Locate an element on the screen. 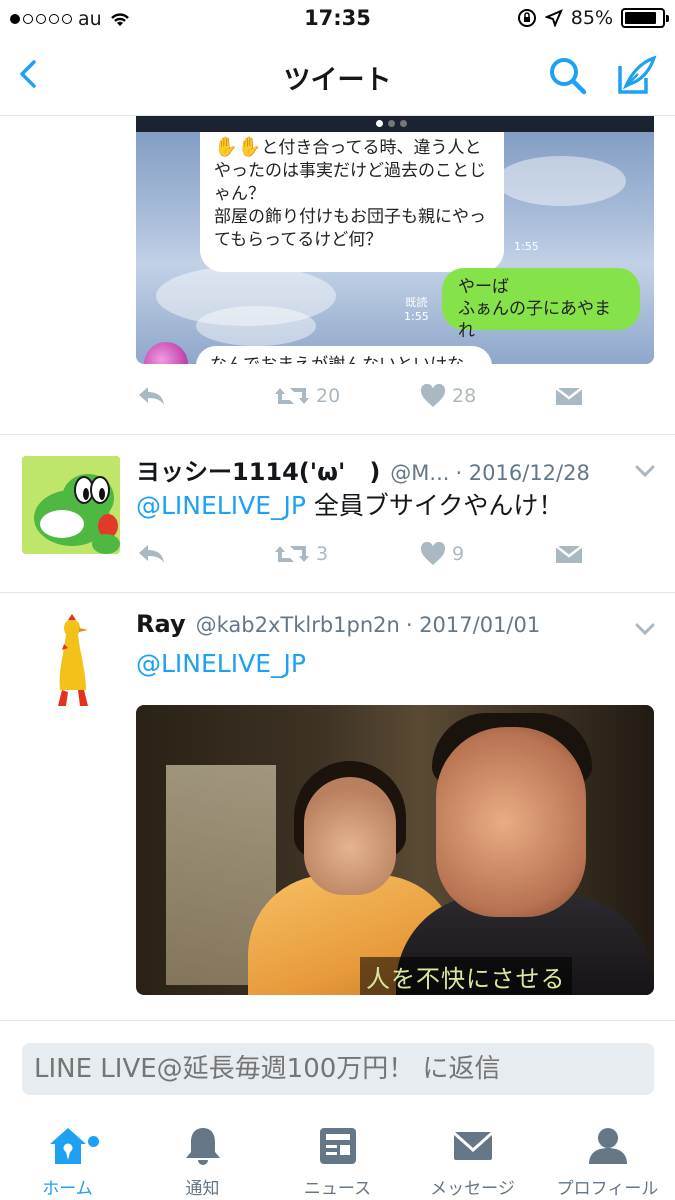  tweet-date: · 2016/12/28 is located at coordinates (522, 473).